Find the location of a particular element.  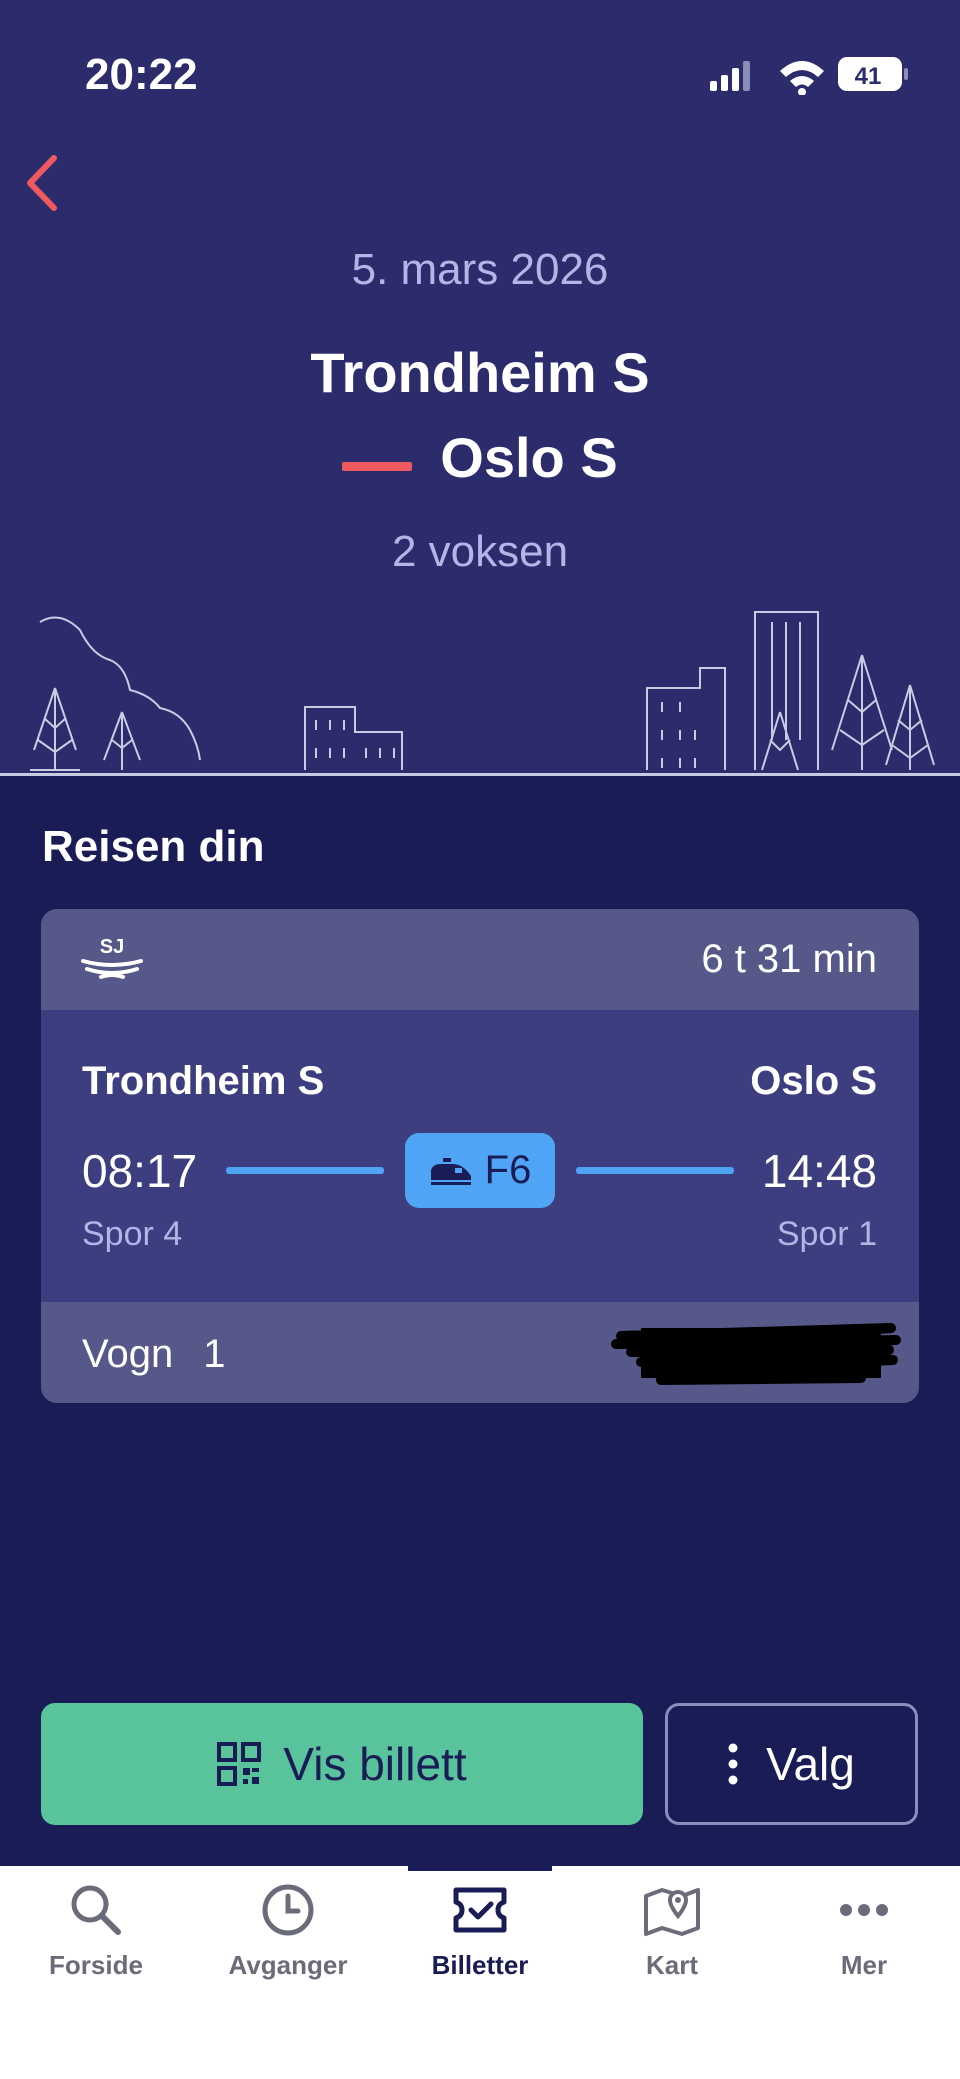

redaction-scribble is located at coordinates (756, 1354).